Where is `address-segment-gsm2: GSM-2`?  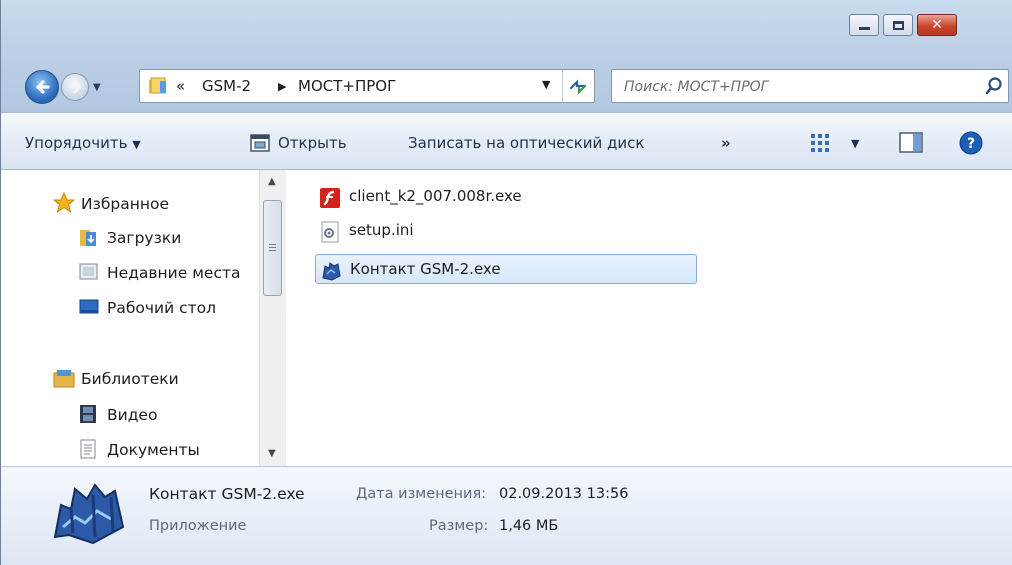
address-segment-gsm2: GSM-2 is located at coordinates (226, 86).